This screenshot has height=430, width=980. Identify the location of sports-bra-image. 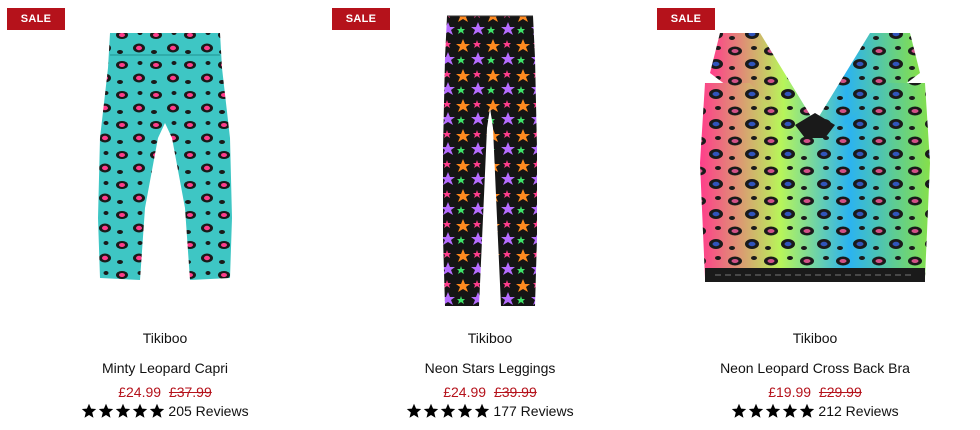
(815, 157).